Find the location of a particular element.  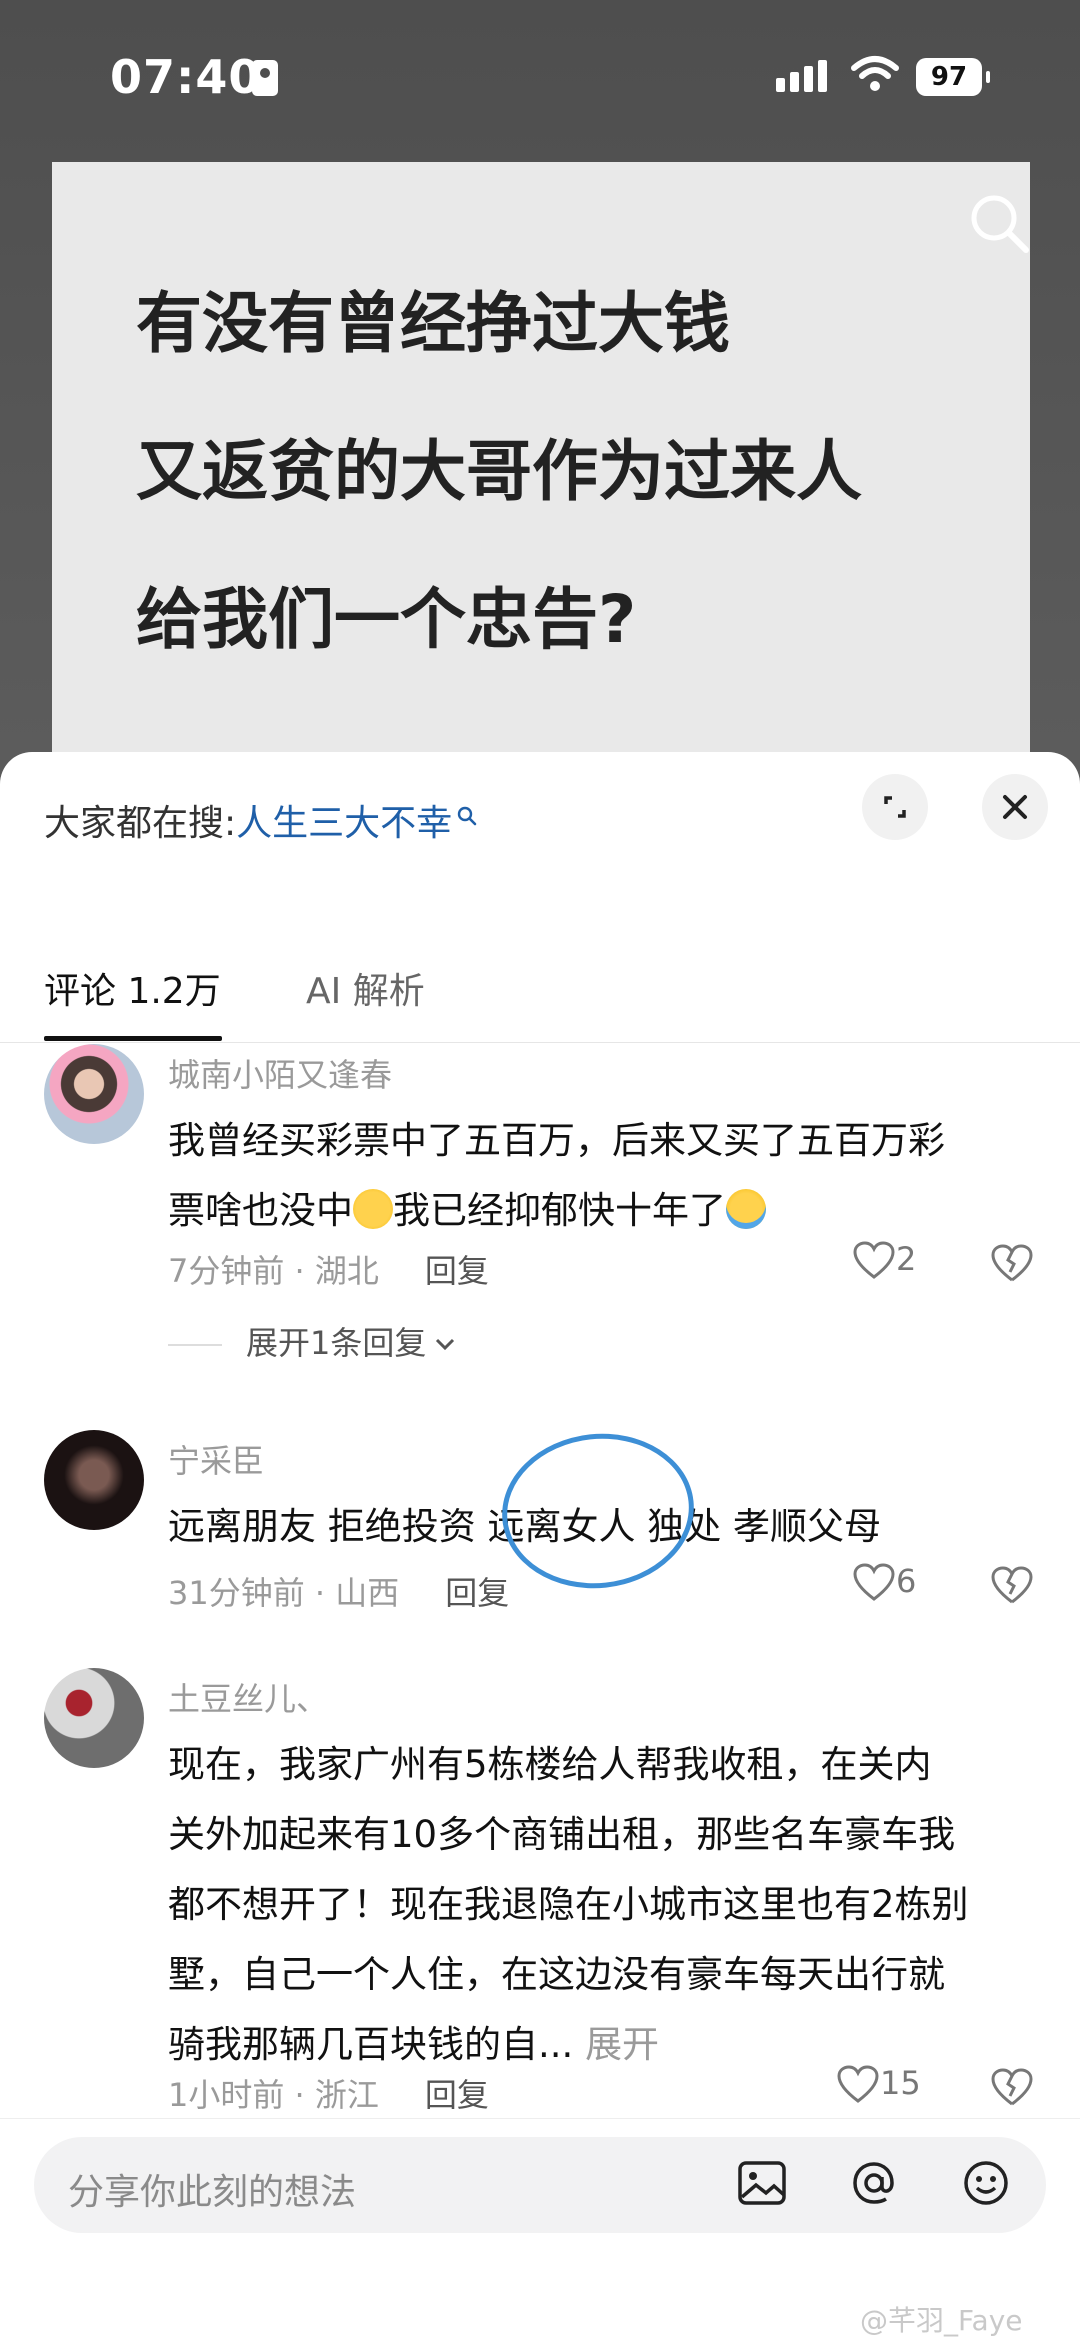

active-tab-indicator is located at coordinates (133, 1038).